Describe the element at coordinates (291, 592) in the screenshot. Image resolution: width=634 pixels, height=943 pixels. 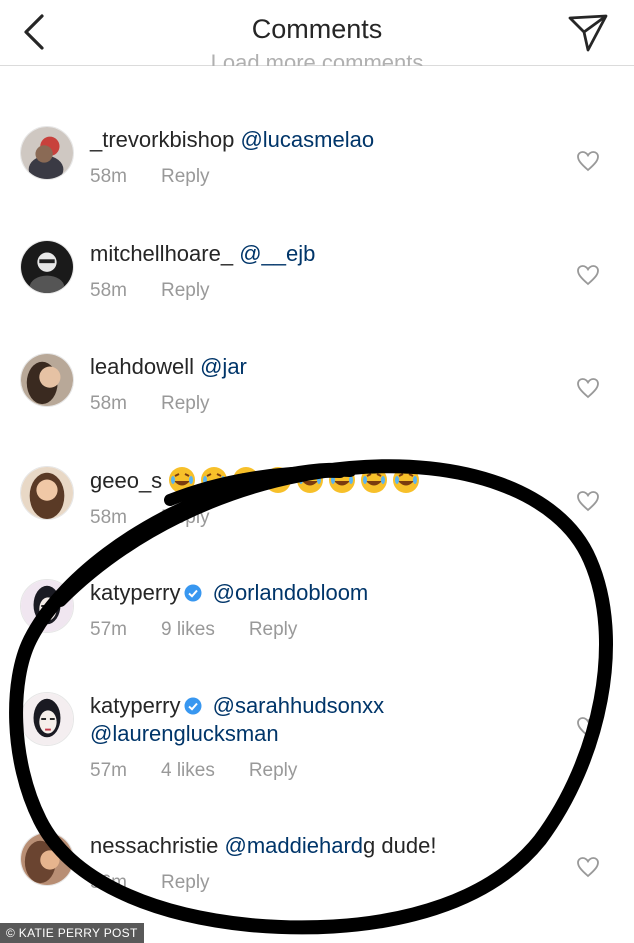
I see `comment-mention: @orlandobloom` at that location.